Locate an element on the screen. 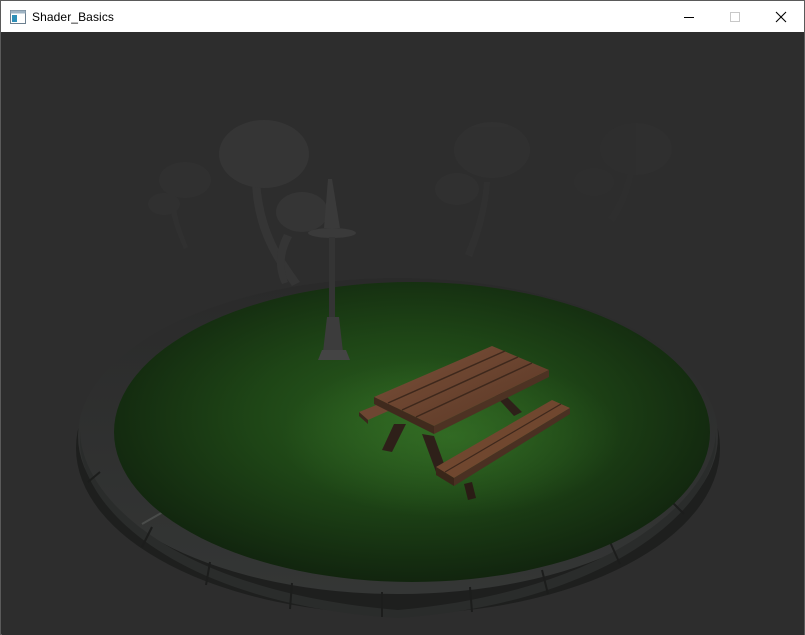 This screenshot has height=635, width=805. maximize-button is located at coordinates (735, 16).